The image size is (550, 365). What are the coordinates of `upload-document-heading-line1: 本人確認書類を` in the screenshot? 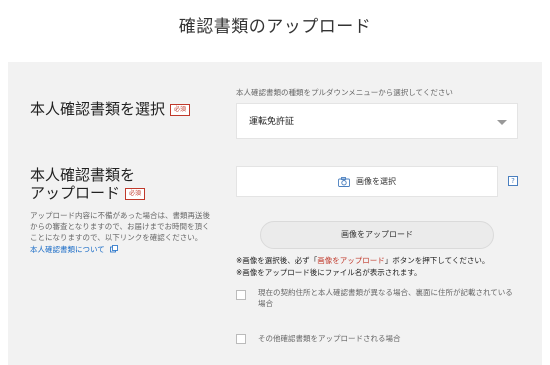 It's located at (83, 175).